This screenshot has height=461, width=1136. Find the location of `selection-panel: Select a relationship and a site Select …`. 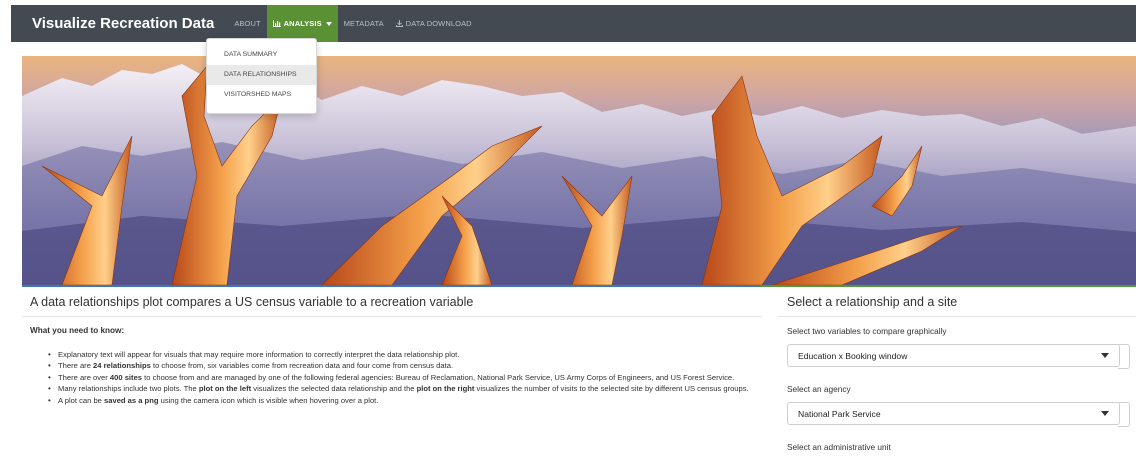

selection-panel: Select a relationship and a site Select … is located at coordinates (957, 374).